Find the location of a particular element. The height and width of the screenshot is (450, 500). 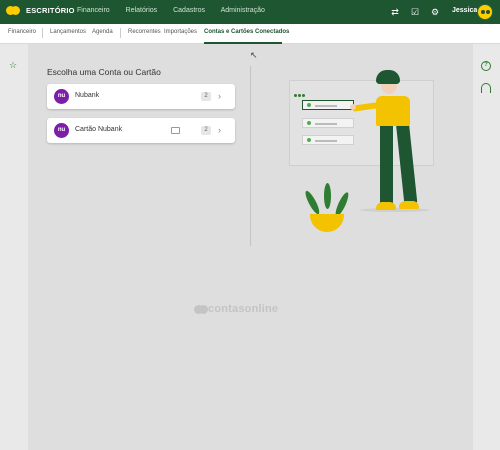

account-label: Nubank is located at coordinates (87, 95).